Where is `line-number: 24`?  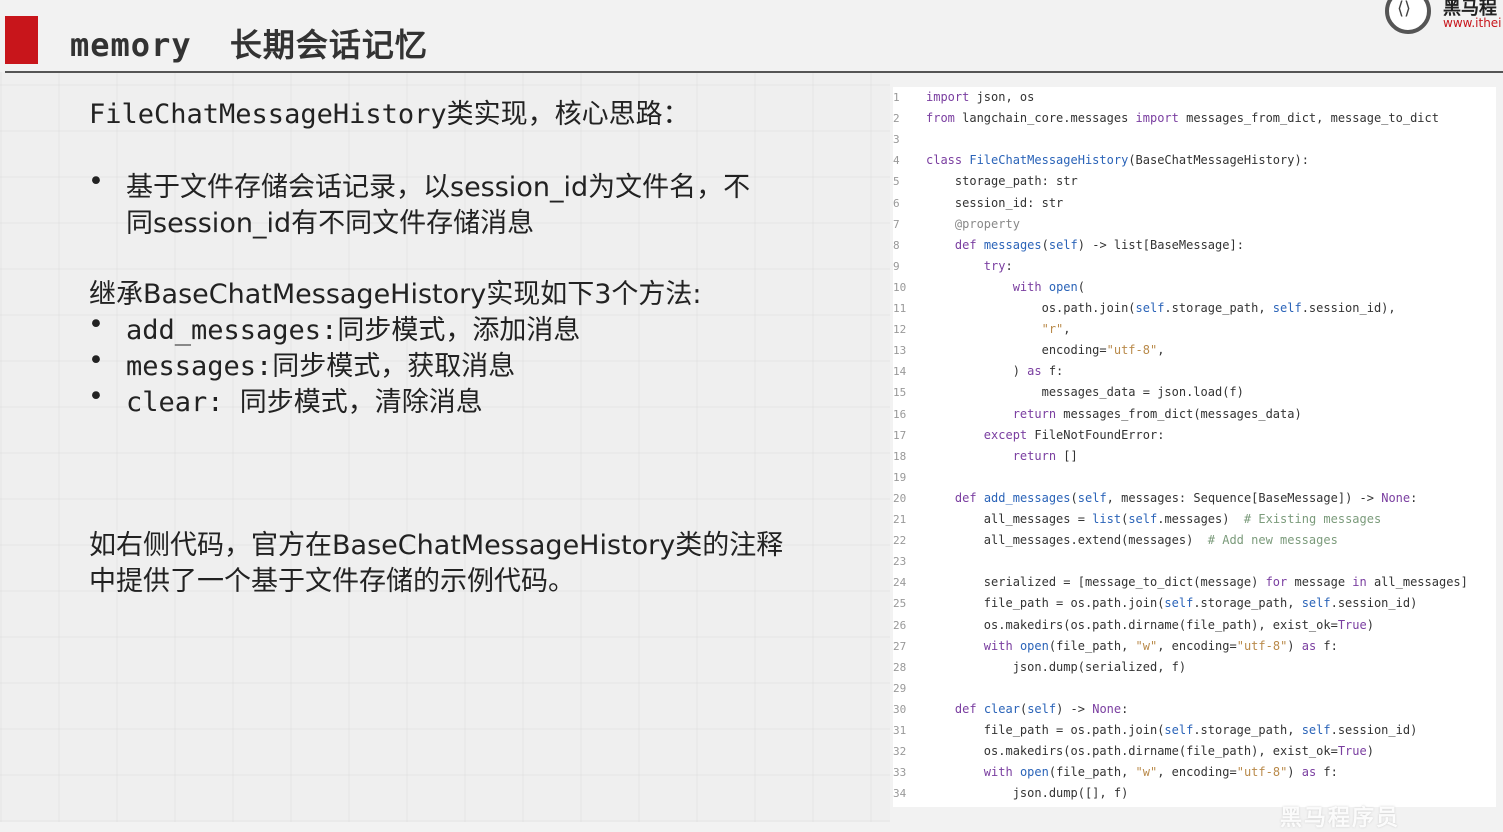
line-number: 24 is located at coordinates (900, 583).